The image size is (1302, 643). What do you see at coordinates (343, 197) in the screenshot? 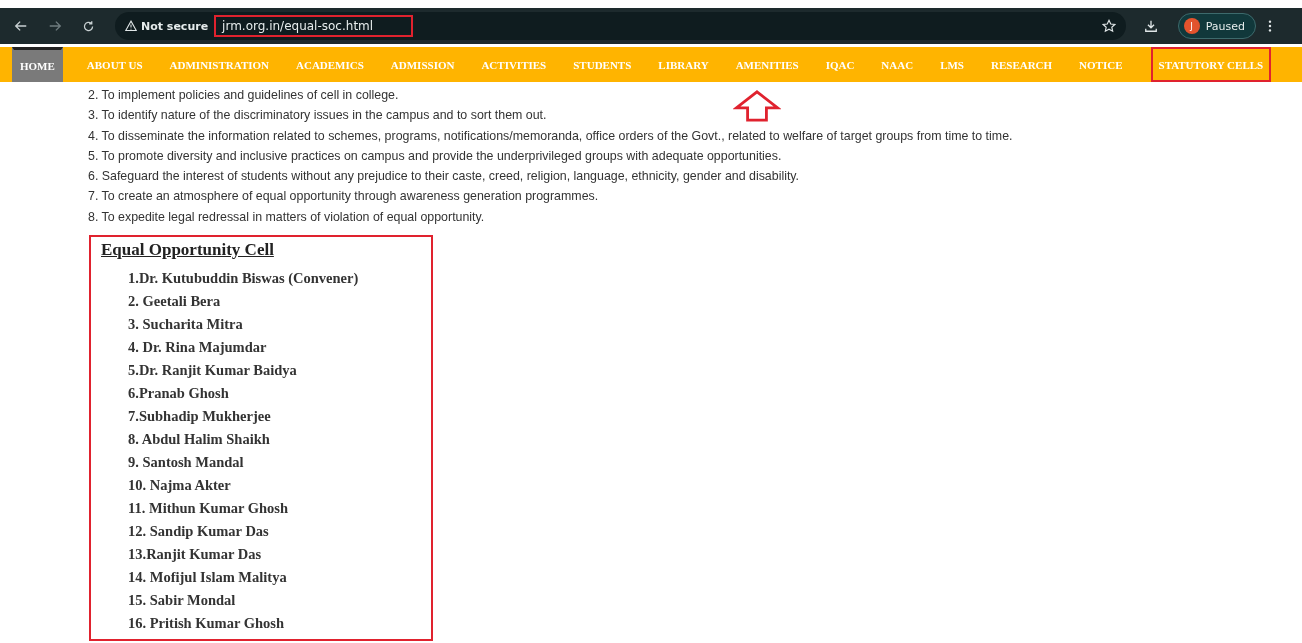
I see `objective-text: 7. To create an atmosphere of equal opportunity through awareness generation programmes.` at bounding box center [343, 197].